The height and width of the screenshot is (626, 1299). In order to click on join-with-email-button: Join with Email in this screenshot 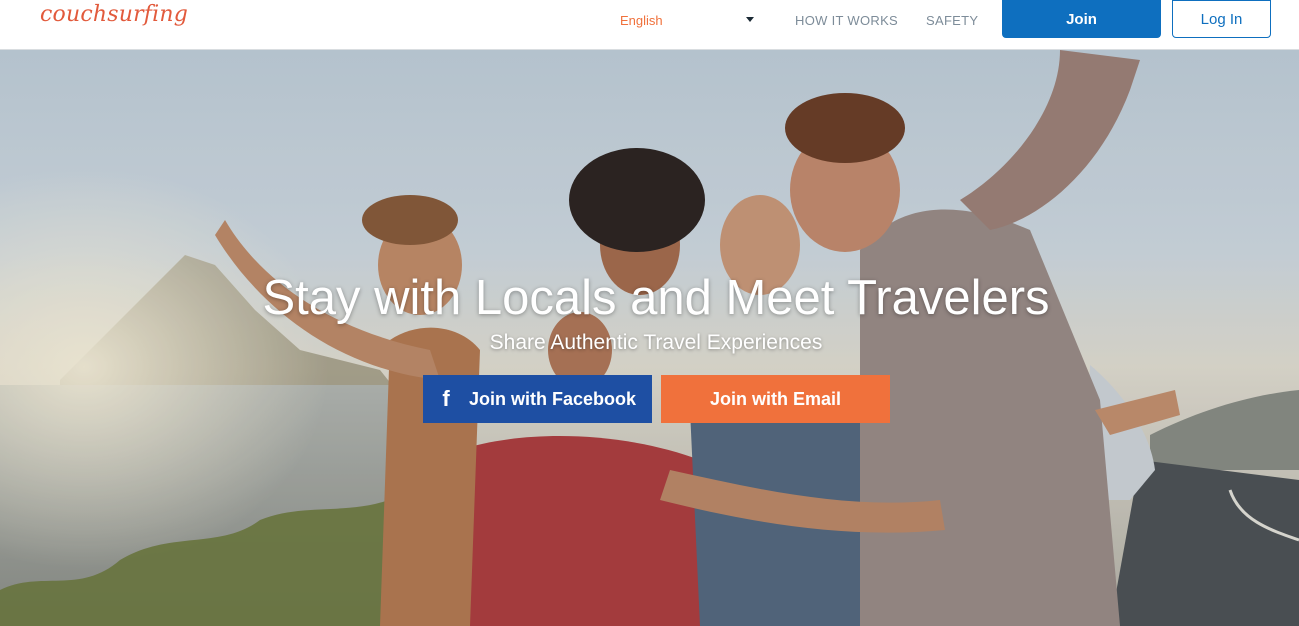, I will do `click(775, 399)`.